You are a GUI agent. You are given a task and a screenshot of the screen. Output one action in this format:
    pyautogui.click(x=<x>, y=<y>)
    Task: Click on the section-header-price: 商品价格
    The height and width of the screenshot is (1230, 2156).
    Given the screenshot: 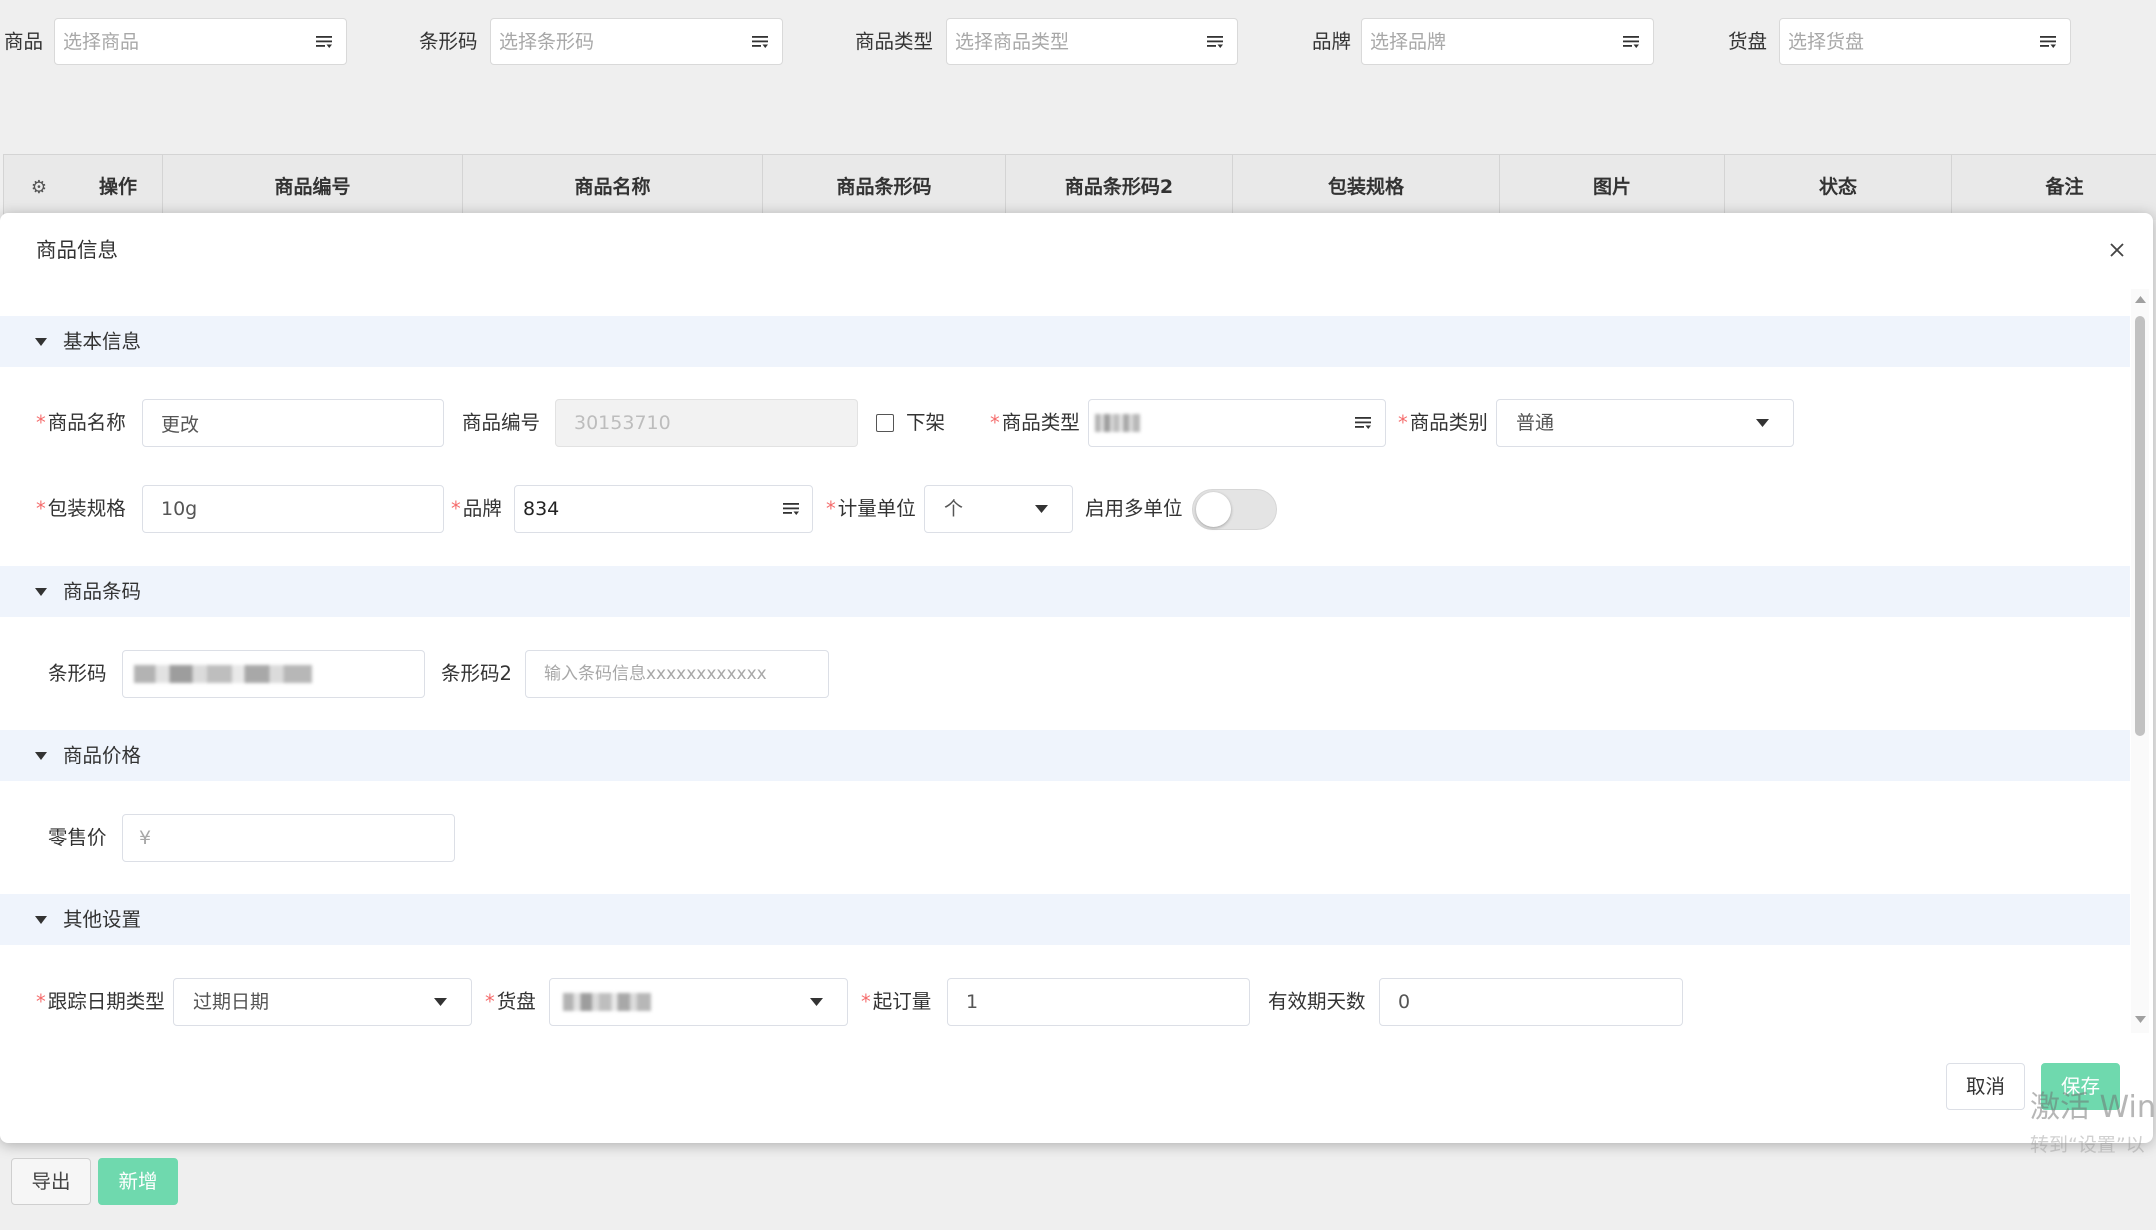 What is the action you would take?
    pyautogui.click(x=1065, y=755)
    